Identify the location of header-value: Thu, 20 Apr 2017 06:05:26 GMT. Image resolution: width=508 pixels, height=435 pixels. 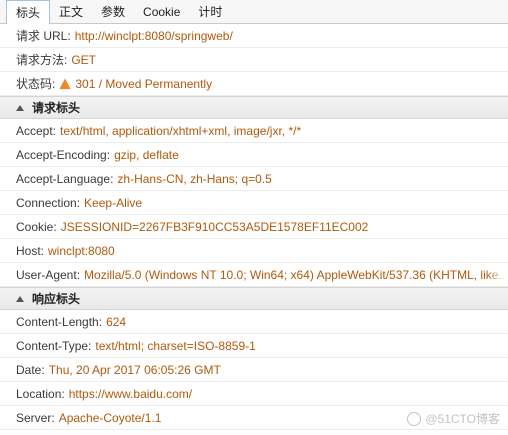
(134, 369).